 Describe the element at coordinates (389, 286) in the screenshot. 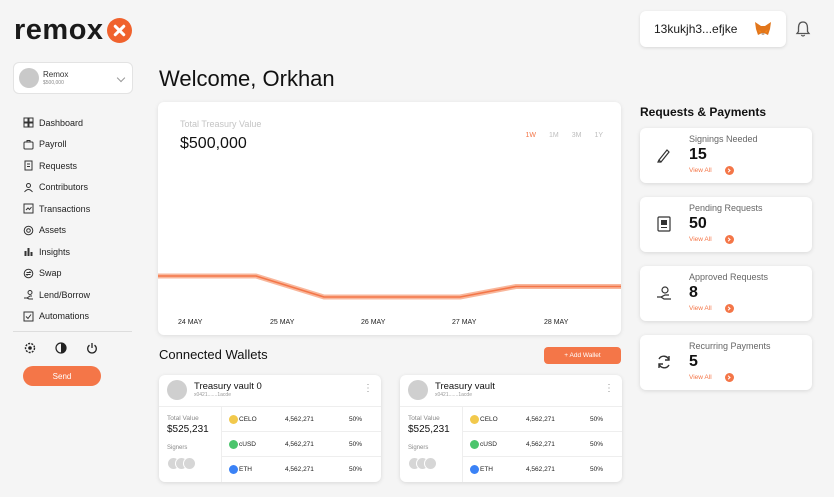

I see `treasury-line-chart` at that location.